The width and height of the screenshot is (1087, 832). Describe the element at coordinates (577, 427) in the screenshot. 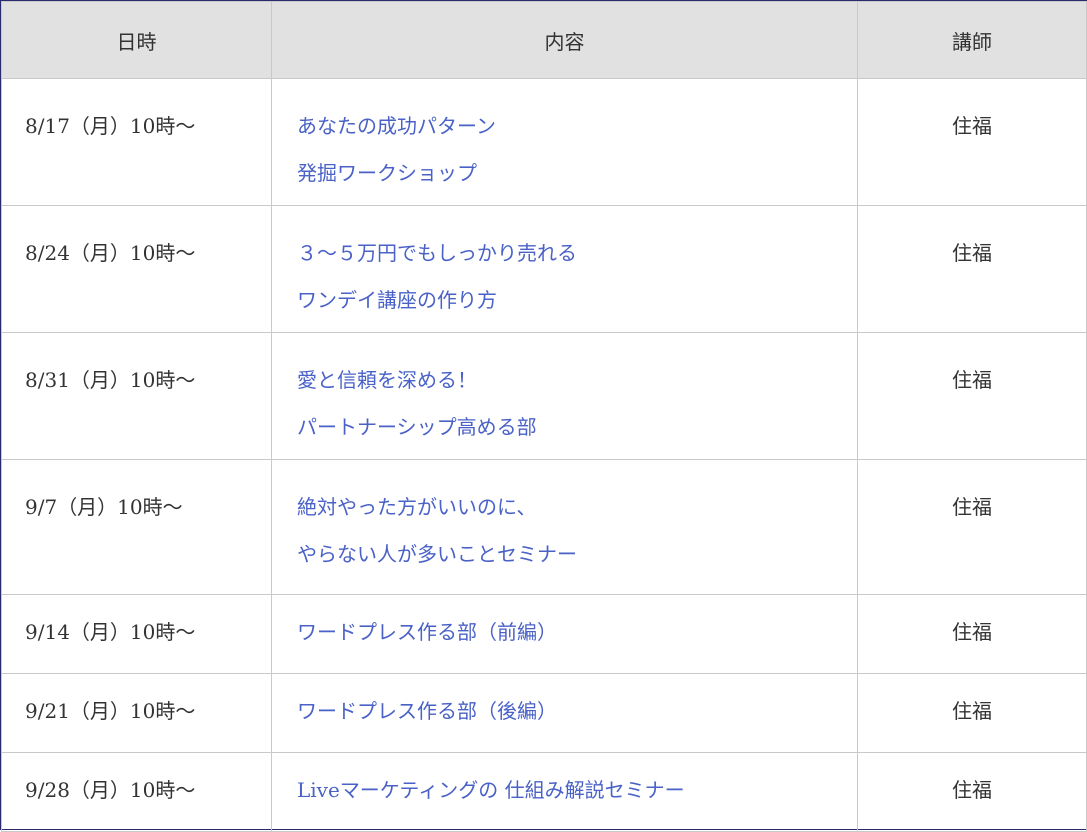

I see `course-link: パートナーシップ高める部` at that location.